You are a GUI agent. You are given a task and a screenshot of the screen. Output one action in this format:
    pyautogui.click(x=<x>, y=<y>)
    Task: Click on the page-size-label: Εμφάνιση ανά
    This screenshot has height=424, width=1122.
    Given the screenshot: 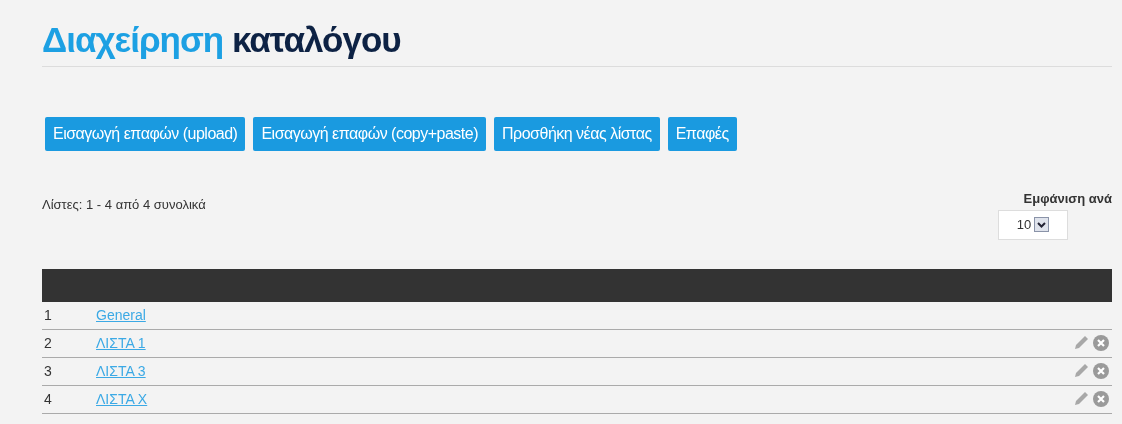 What is the action you would take?
    pyautogui.click(x=1067, y=199)
    